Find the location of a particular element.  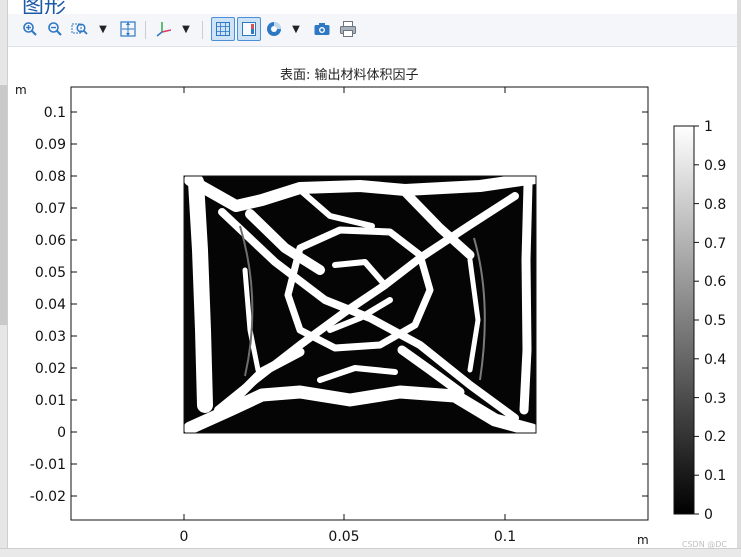

y-tick-label: 0.04 is located at coordinates (50, 305).